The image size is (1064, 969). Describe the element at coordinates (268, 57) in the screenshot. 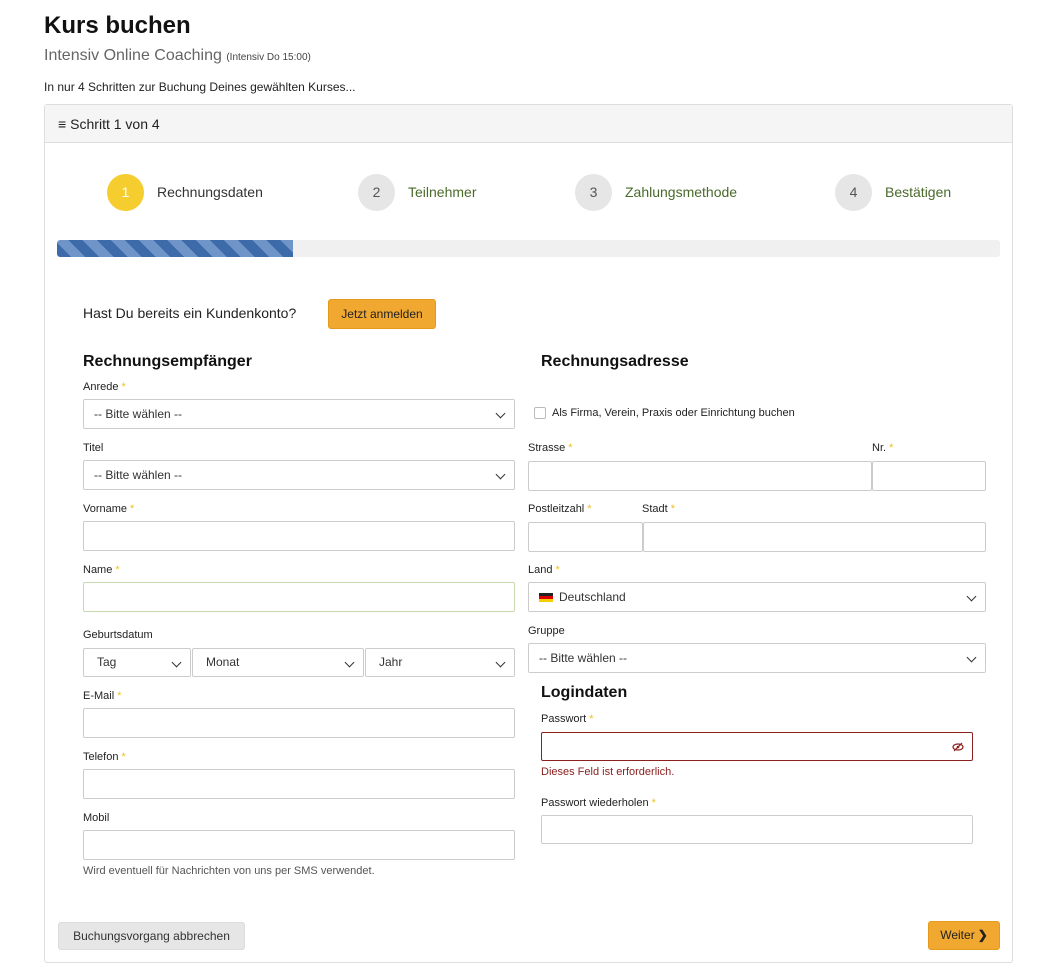

I see `course-schedule: (Intensiv Do 15:00)` at that location.